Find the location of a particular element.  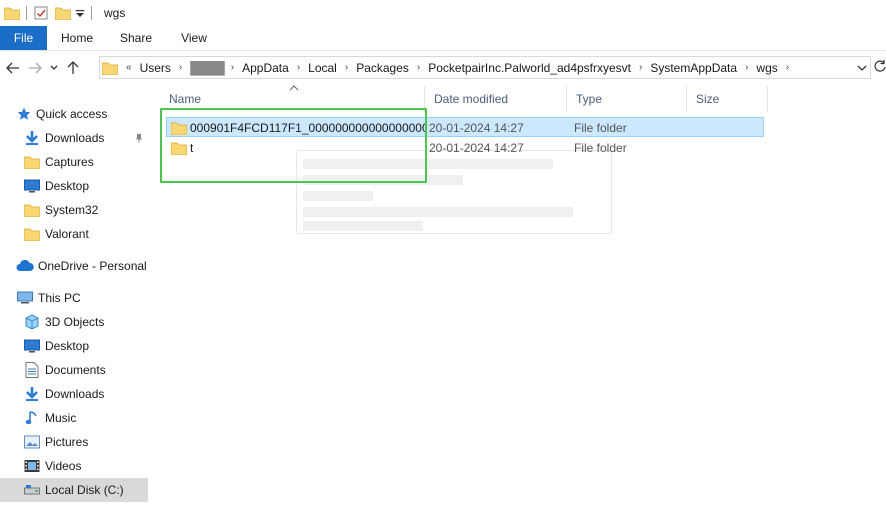

sidebar-item-desktop: Desktop is located at coordinates (74, 186).